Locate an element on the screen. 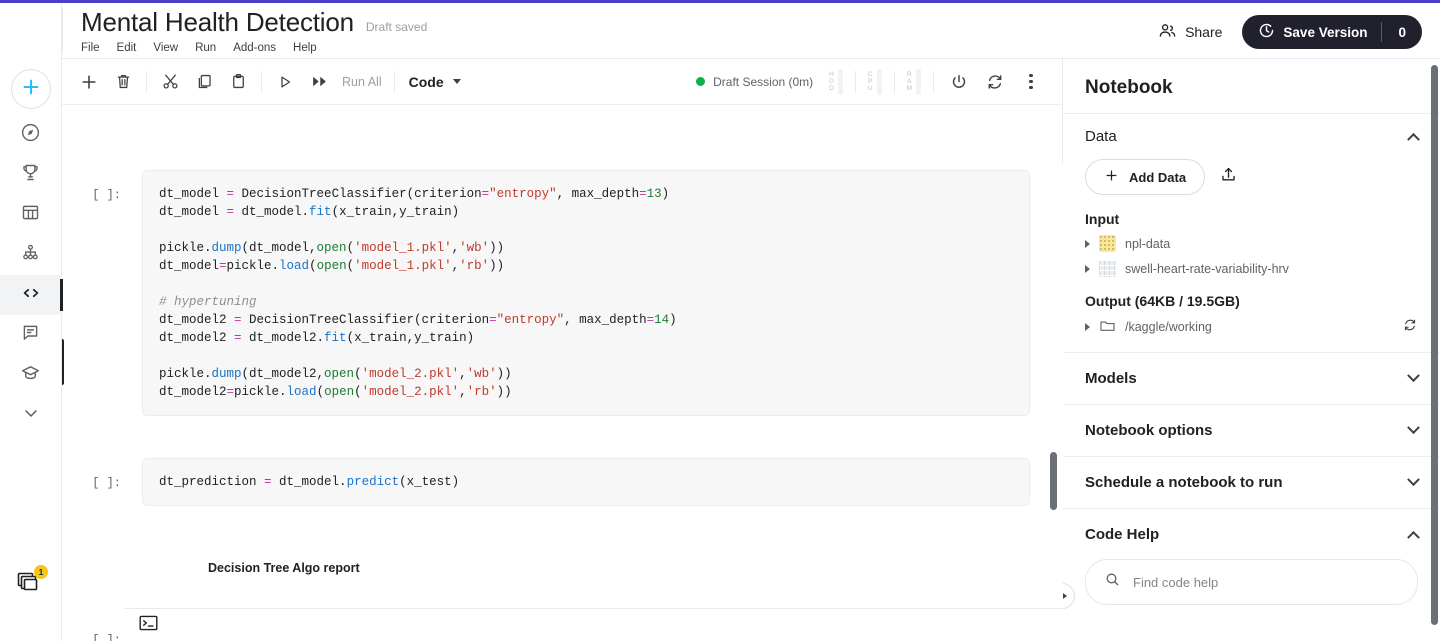  sidebar-item-learn is located at coordinates (31, 375).